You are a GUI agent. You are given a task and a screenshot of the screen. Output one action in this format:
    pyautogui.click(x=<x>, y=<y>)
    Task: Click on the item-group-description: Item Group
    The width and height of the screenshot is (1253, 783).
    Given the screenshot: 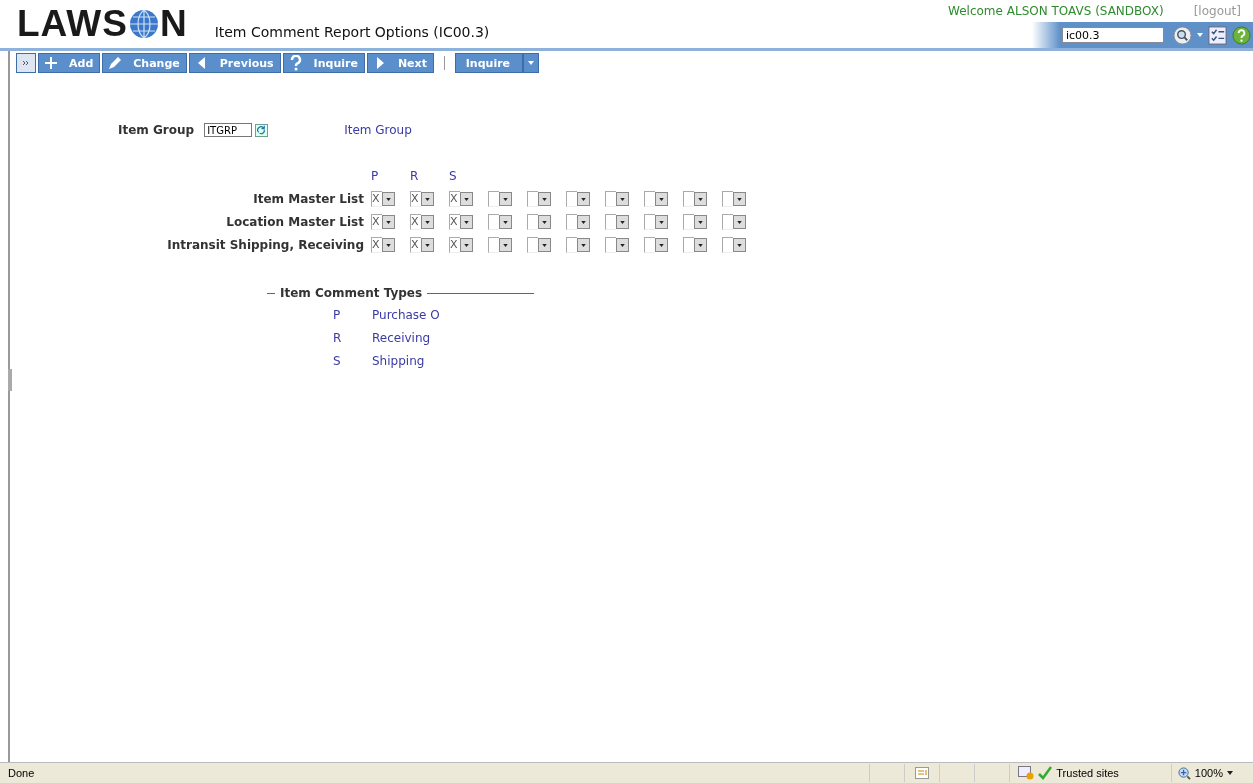 What is the action you would take?
    pyautogui.click(x=378, y=130)
    